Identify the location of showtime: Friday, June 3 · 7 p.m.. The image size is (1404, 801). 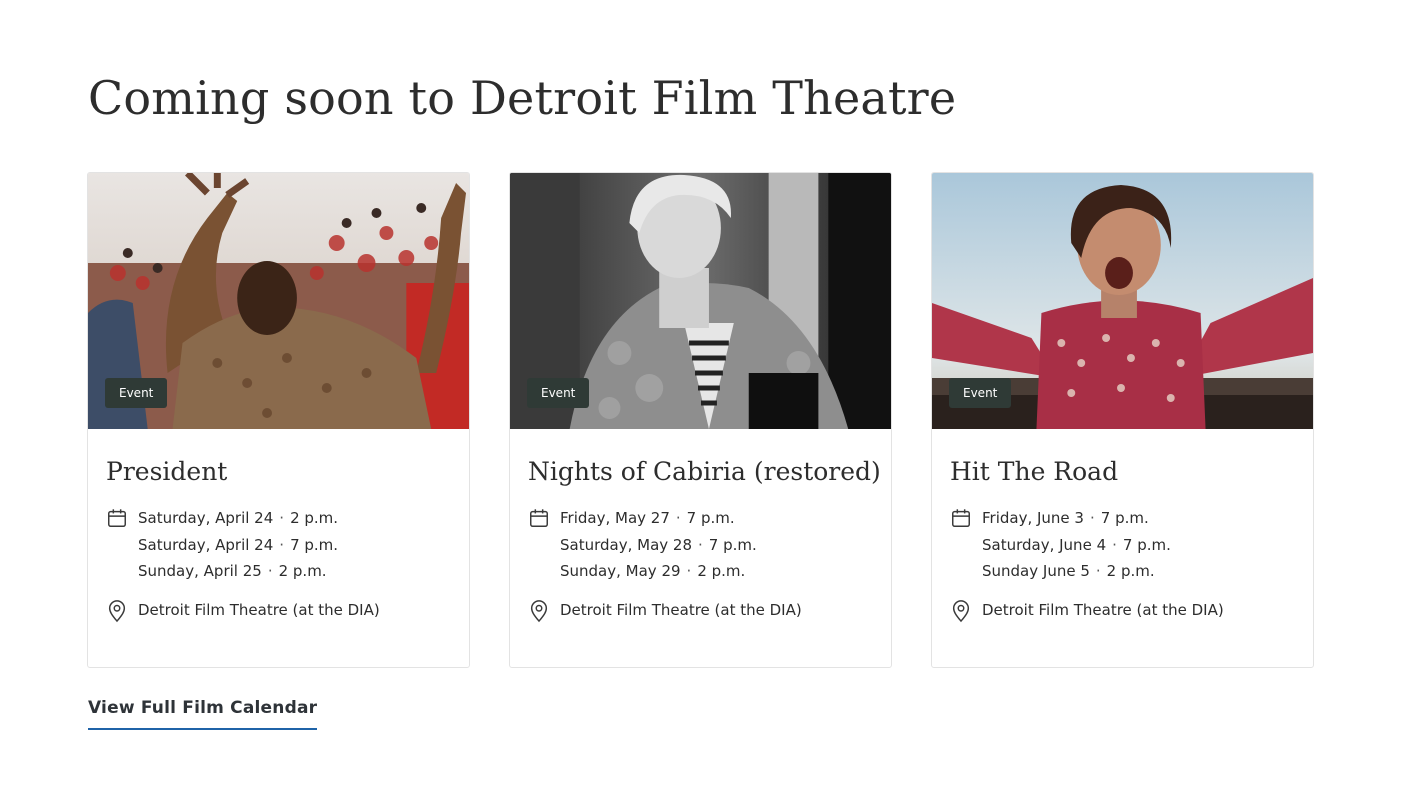
(1076, 518).